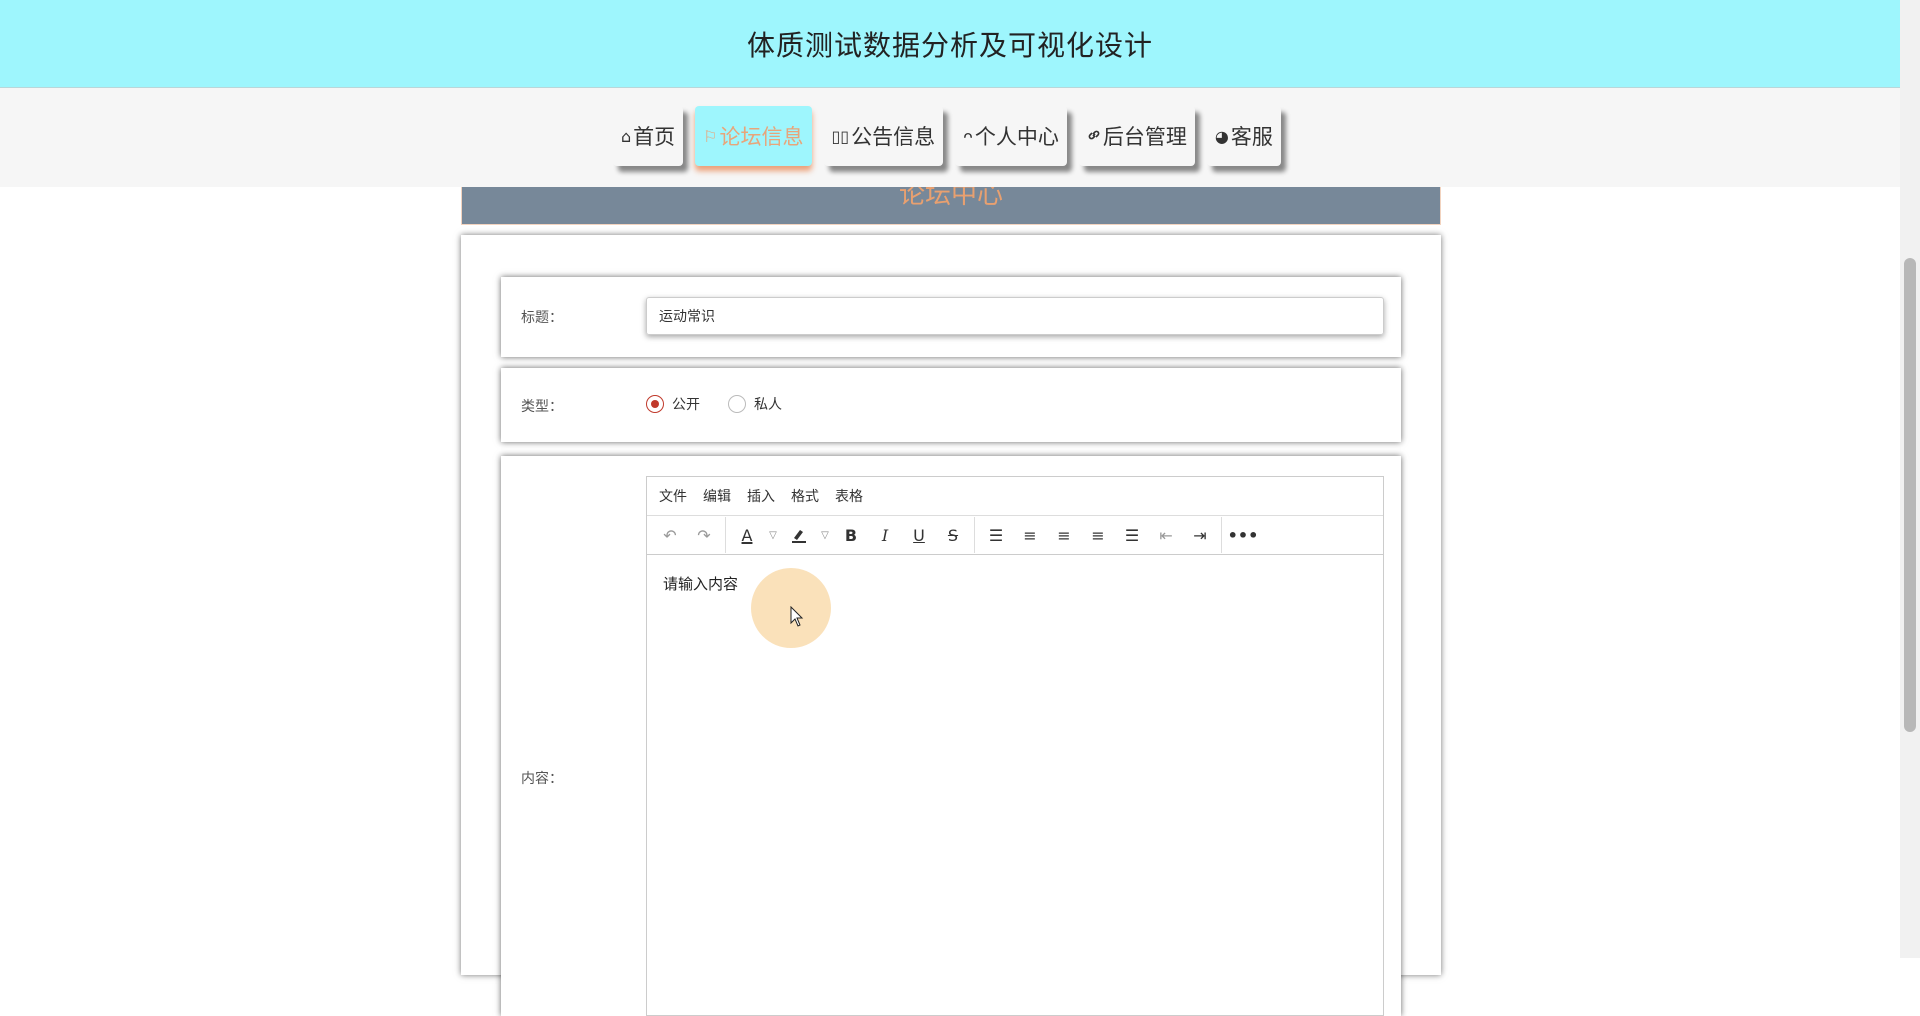 The width and height of the screenshot is (1920, 1016). I want to click on nav-item-label: 后台管理, so click(1144, 137).